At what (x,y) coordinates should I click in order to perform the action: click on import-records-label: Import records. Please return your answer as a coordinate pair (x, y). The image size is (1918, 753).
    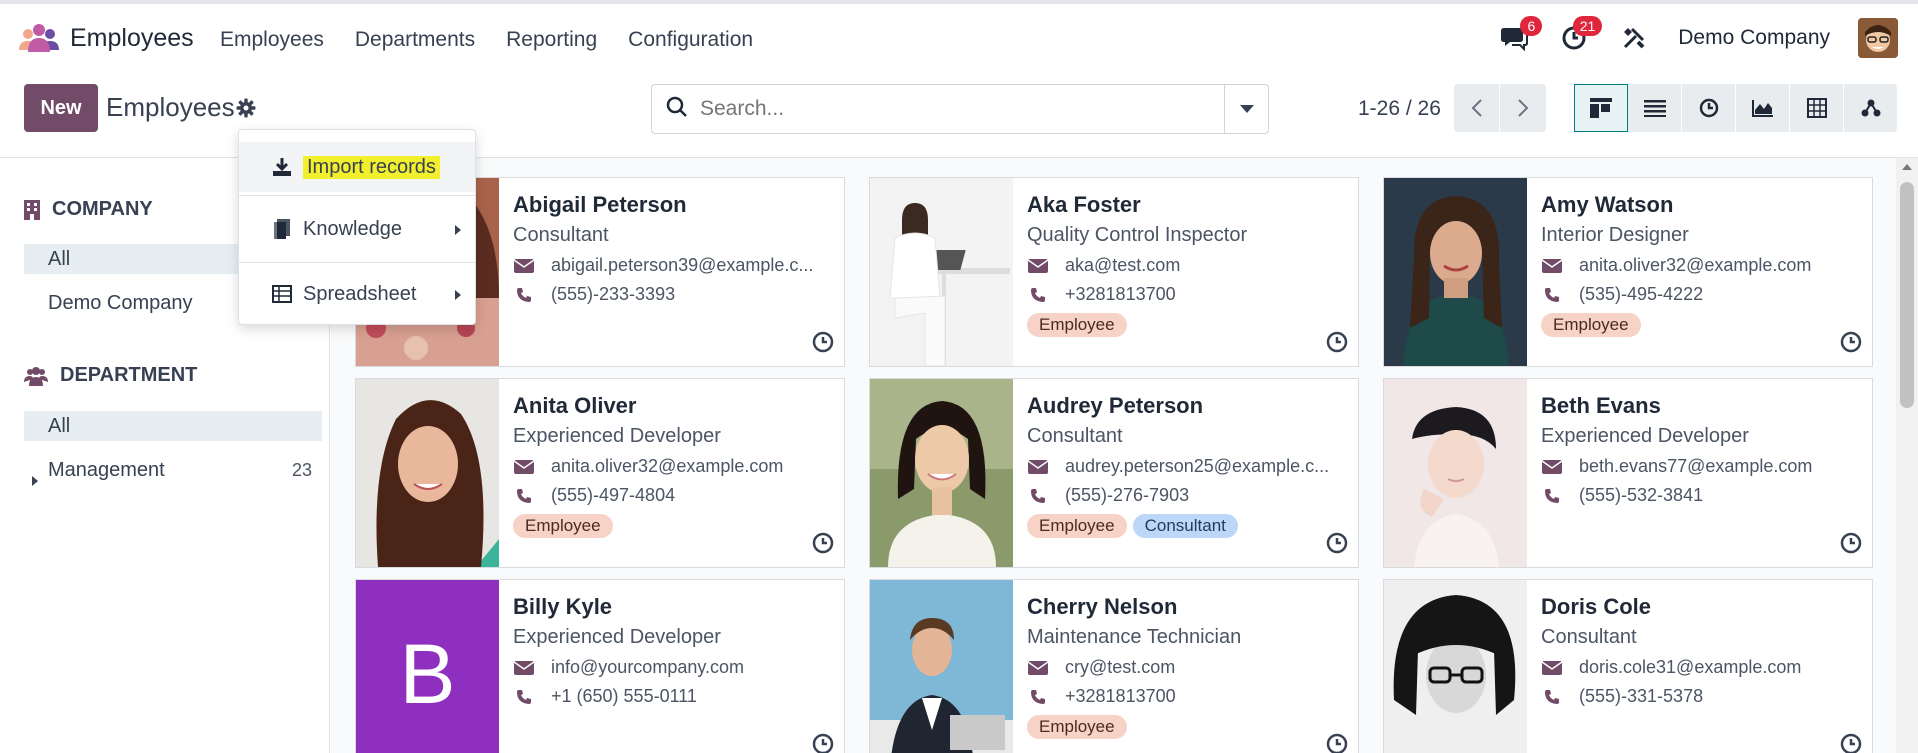
    Looking at the image, I should click on (371, 167).